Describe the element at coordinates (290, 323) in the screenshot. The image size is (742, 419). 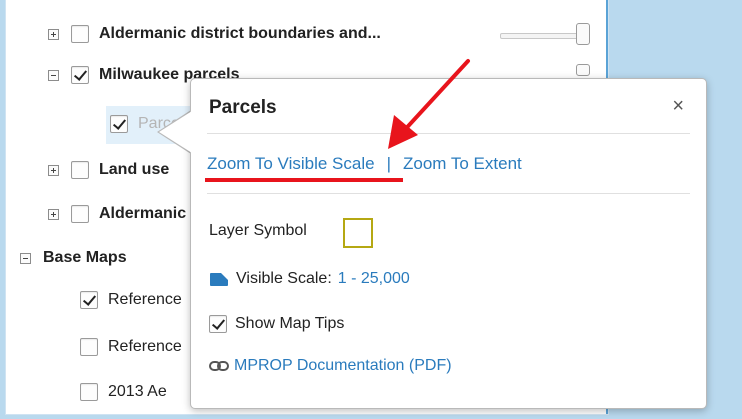
I see `show-map-tips-label: Show Map Tips` at that location.